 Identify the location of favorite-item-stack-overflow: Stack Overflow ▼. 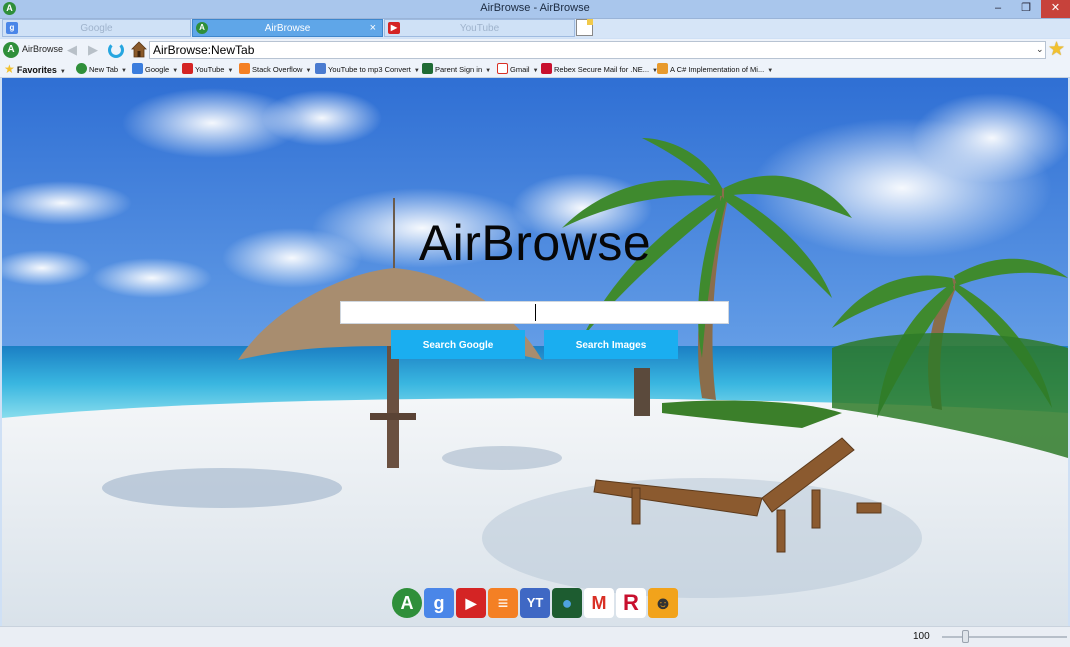
(275, 69).